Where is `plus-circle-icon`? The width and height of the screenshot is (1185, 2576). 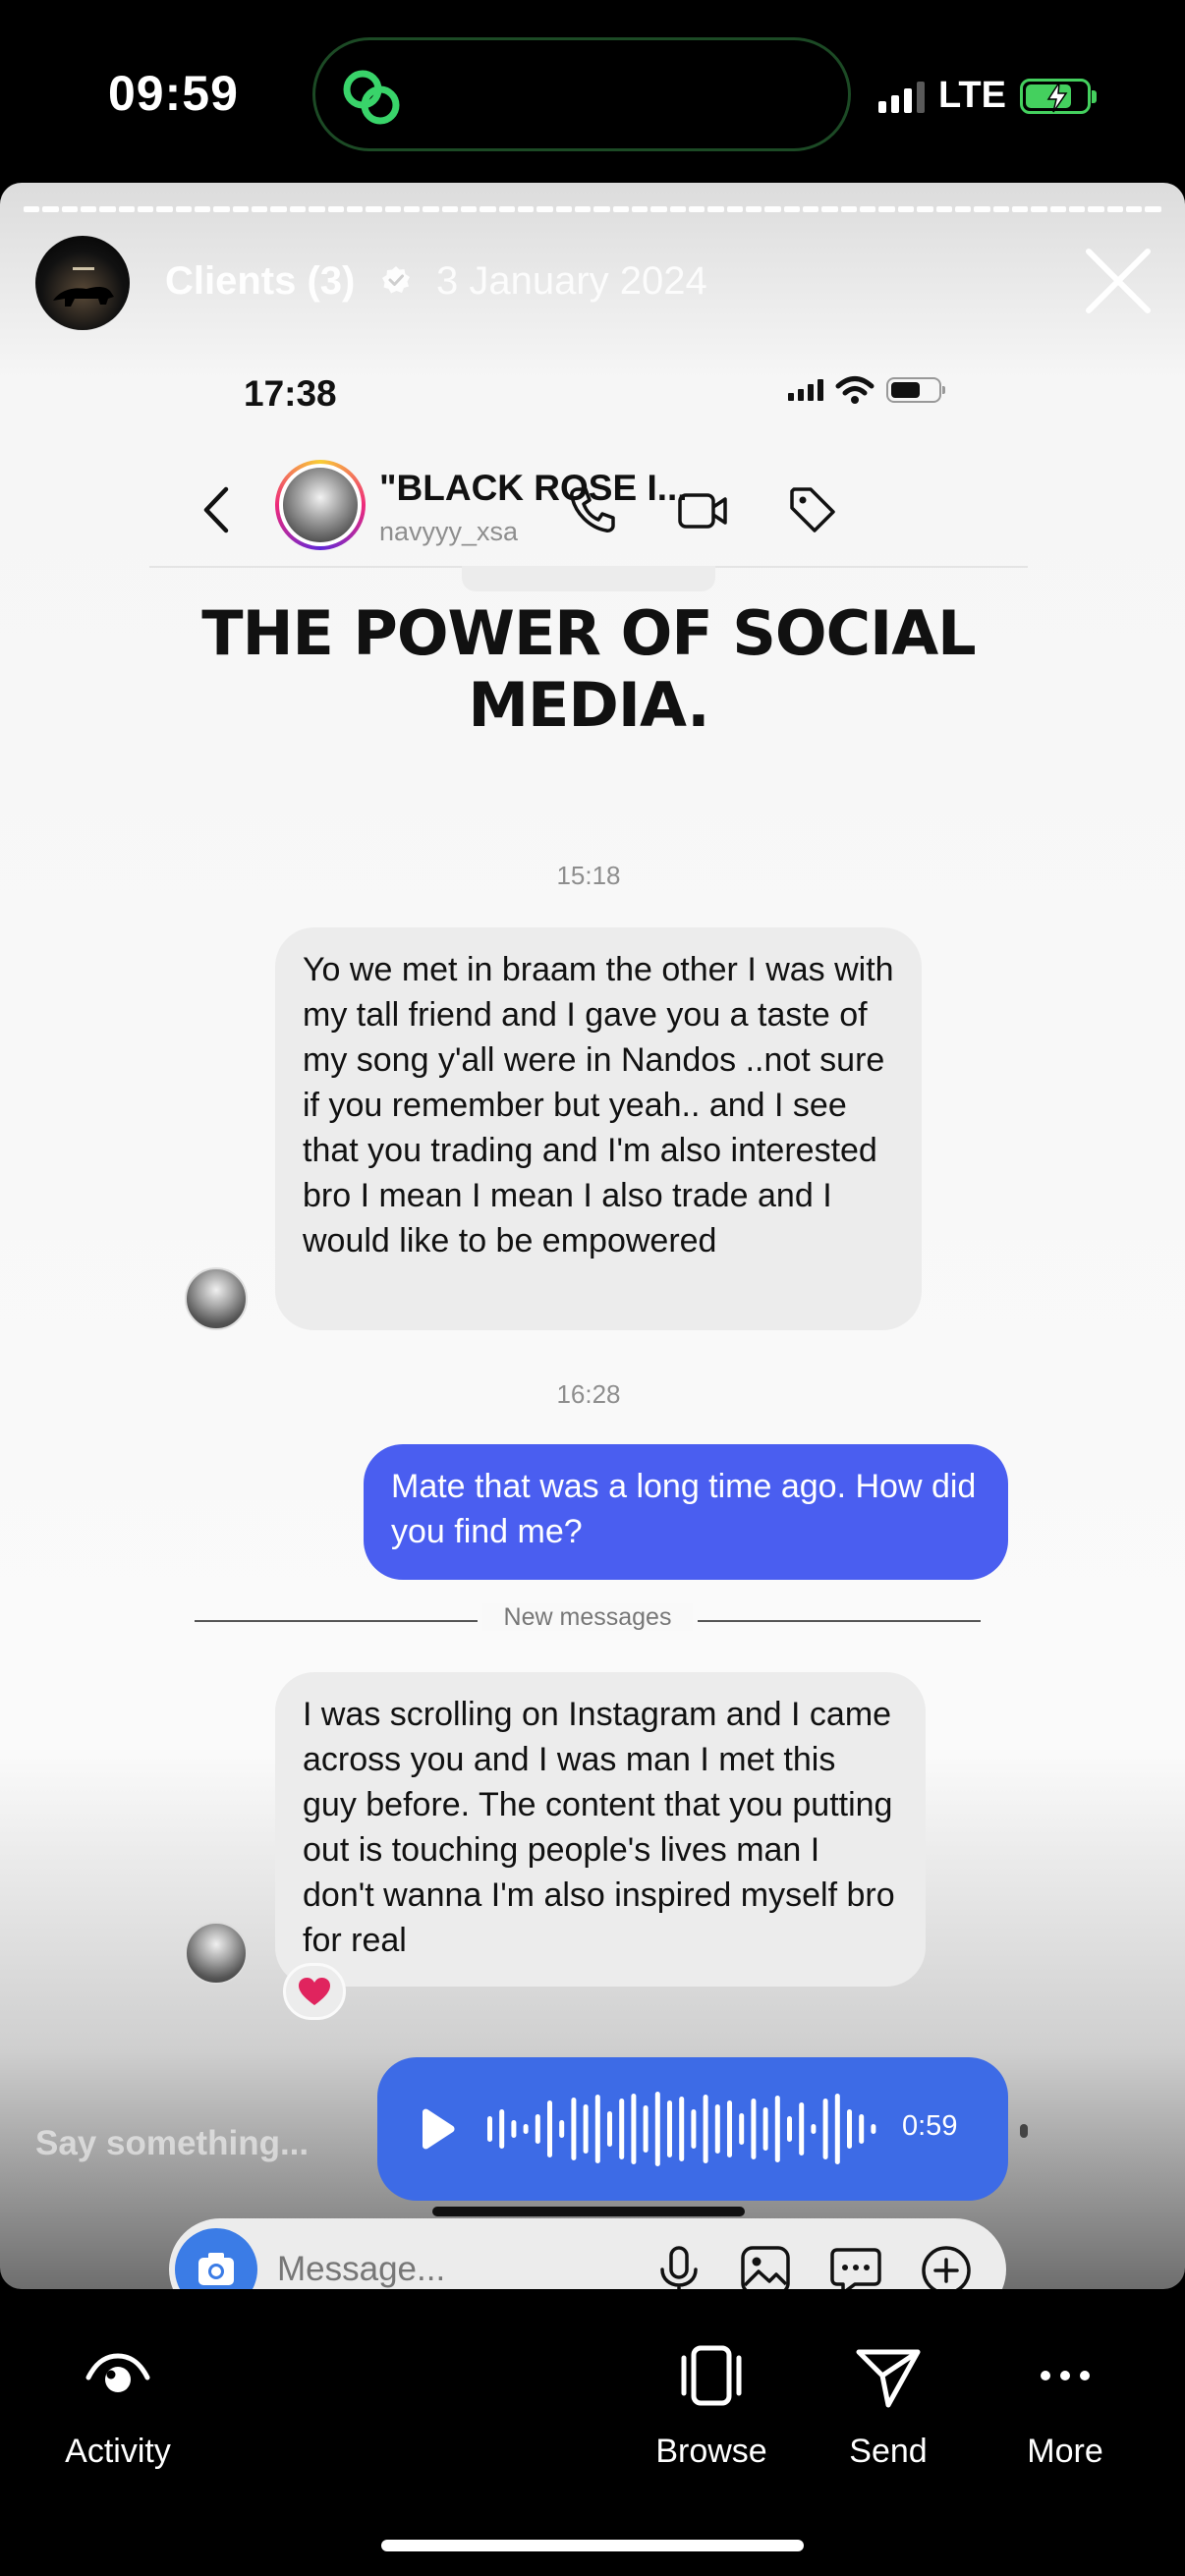
plus-circle-icon is located at coordinates (947, 2265).